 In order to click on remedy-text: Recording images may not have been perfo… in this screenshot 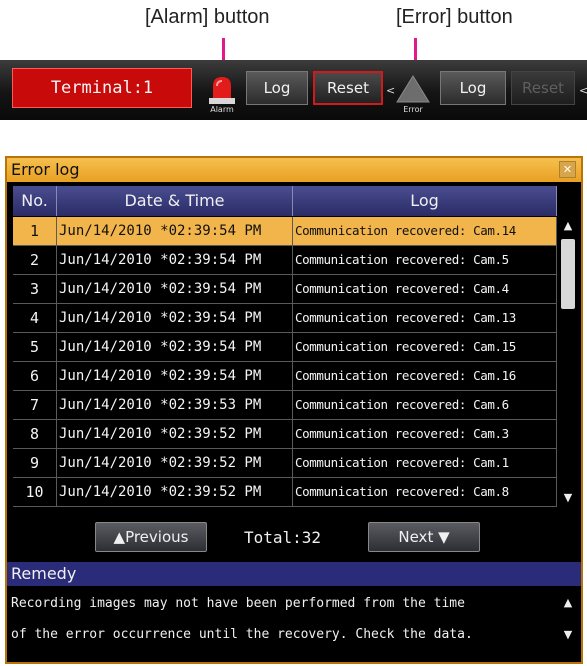, I will do `click(281, 619)`.